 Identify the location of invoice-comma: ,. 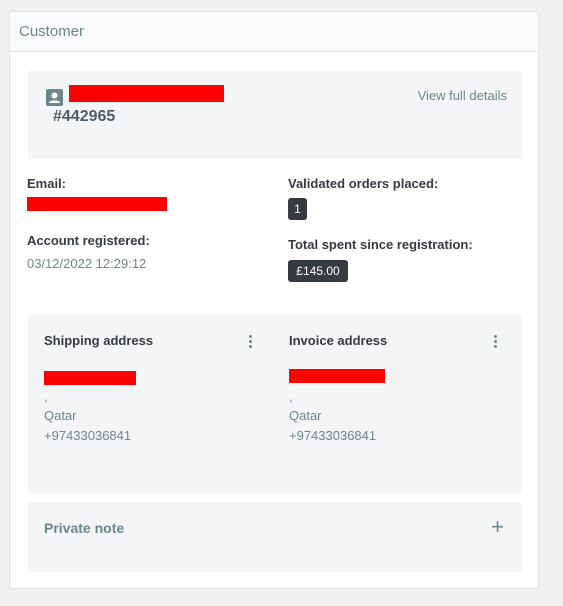
(291, 396).